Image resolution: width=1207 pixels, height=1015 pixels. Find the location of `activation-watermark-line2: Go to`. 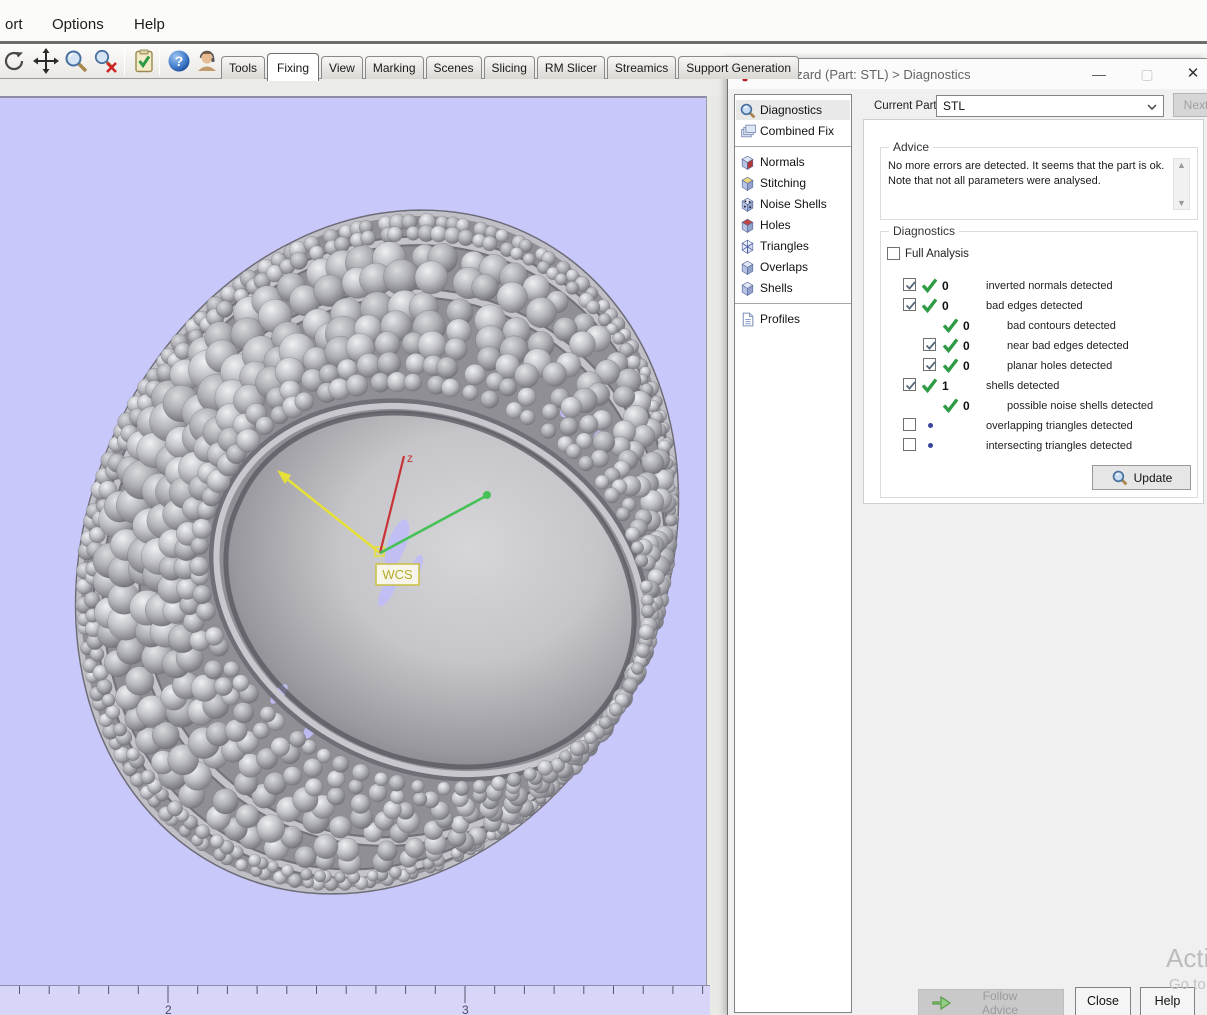

activation-watermark-line2: Go to is located at coordinates (1187, 984).